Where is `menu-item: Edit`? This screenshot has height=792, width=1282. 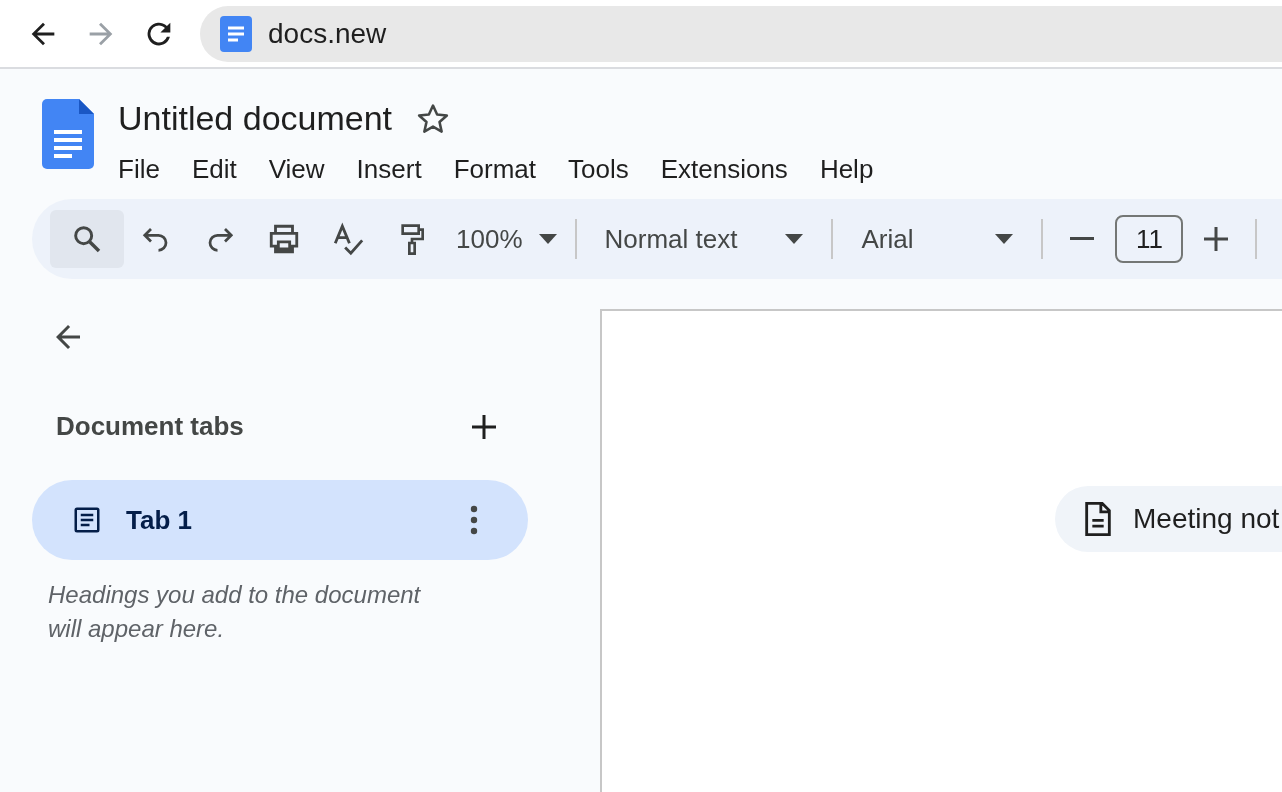 menu-item: Edit is located at coordinates (214, 169).